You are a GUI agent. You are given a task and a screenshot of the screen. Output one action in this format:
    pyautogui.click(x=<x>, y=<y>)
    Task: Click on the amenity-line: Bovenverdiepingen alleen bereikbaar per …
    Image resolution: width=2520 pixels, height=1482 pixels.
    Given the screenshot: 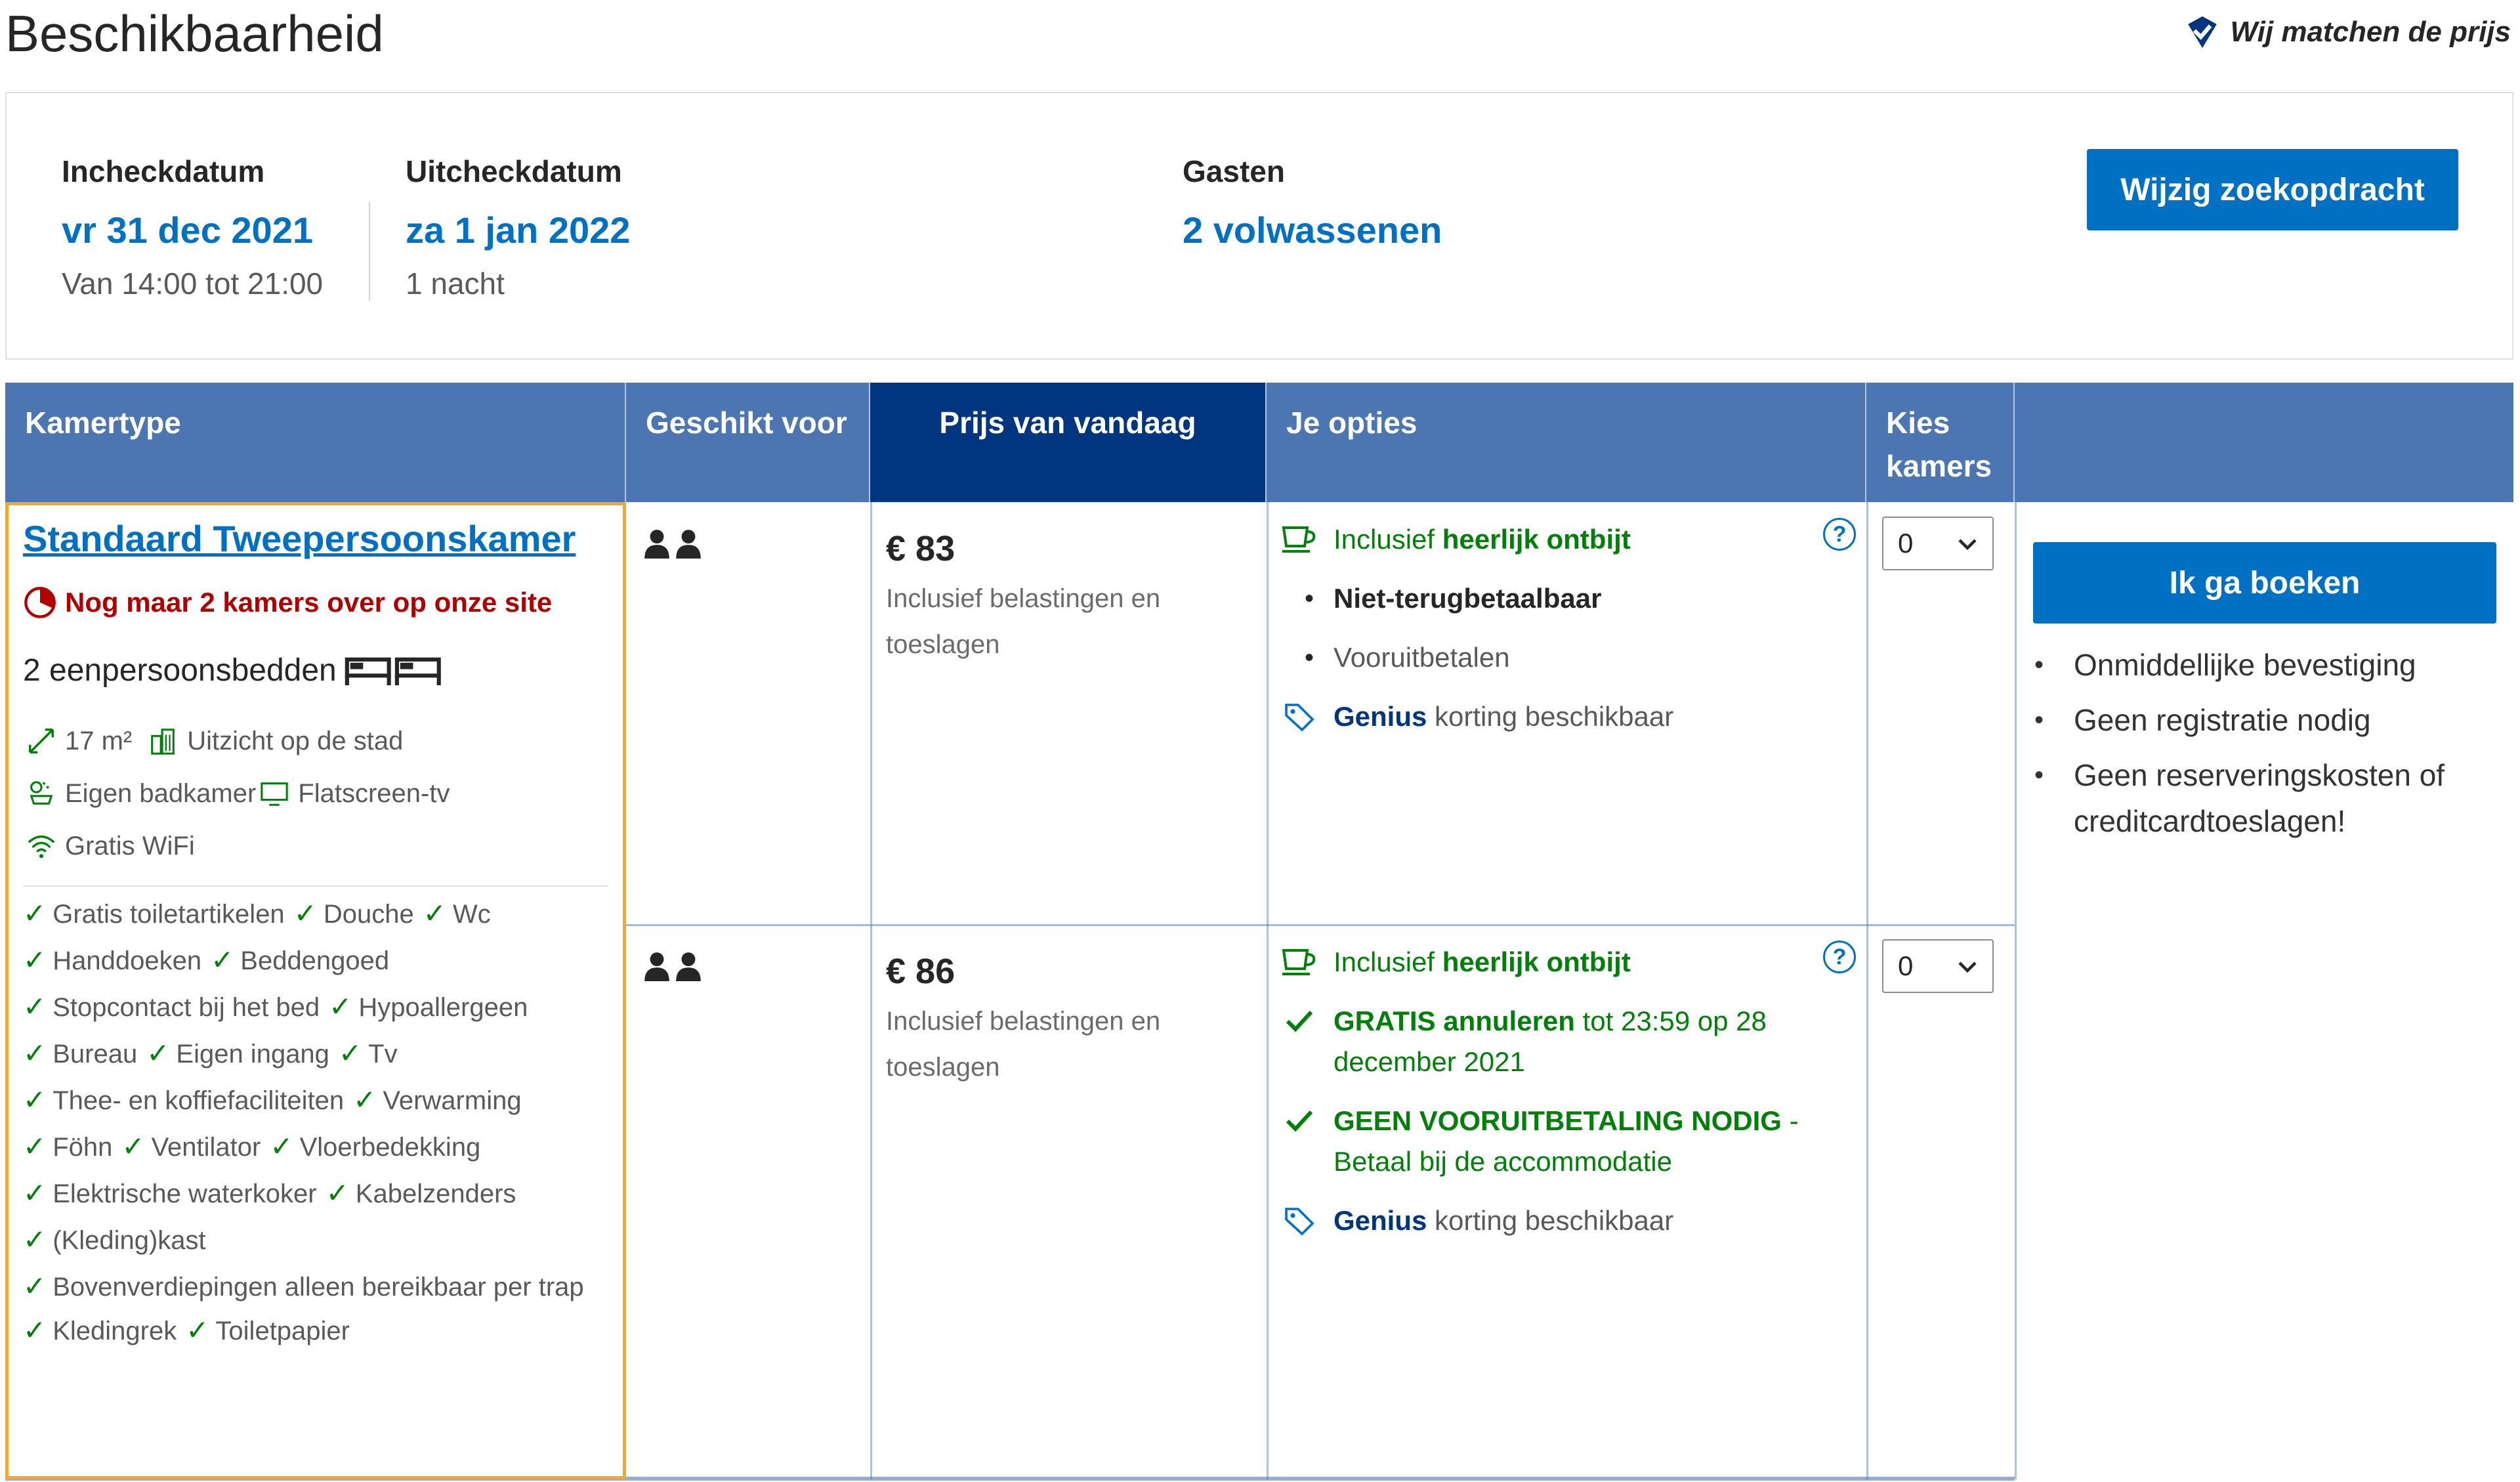 What is the action you would take?
    pyautogui.click(x=315, y=1286)
    